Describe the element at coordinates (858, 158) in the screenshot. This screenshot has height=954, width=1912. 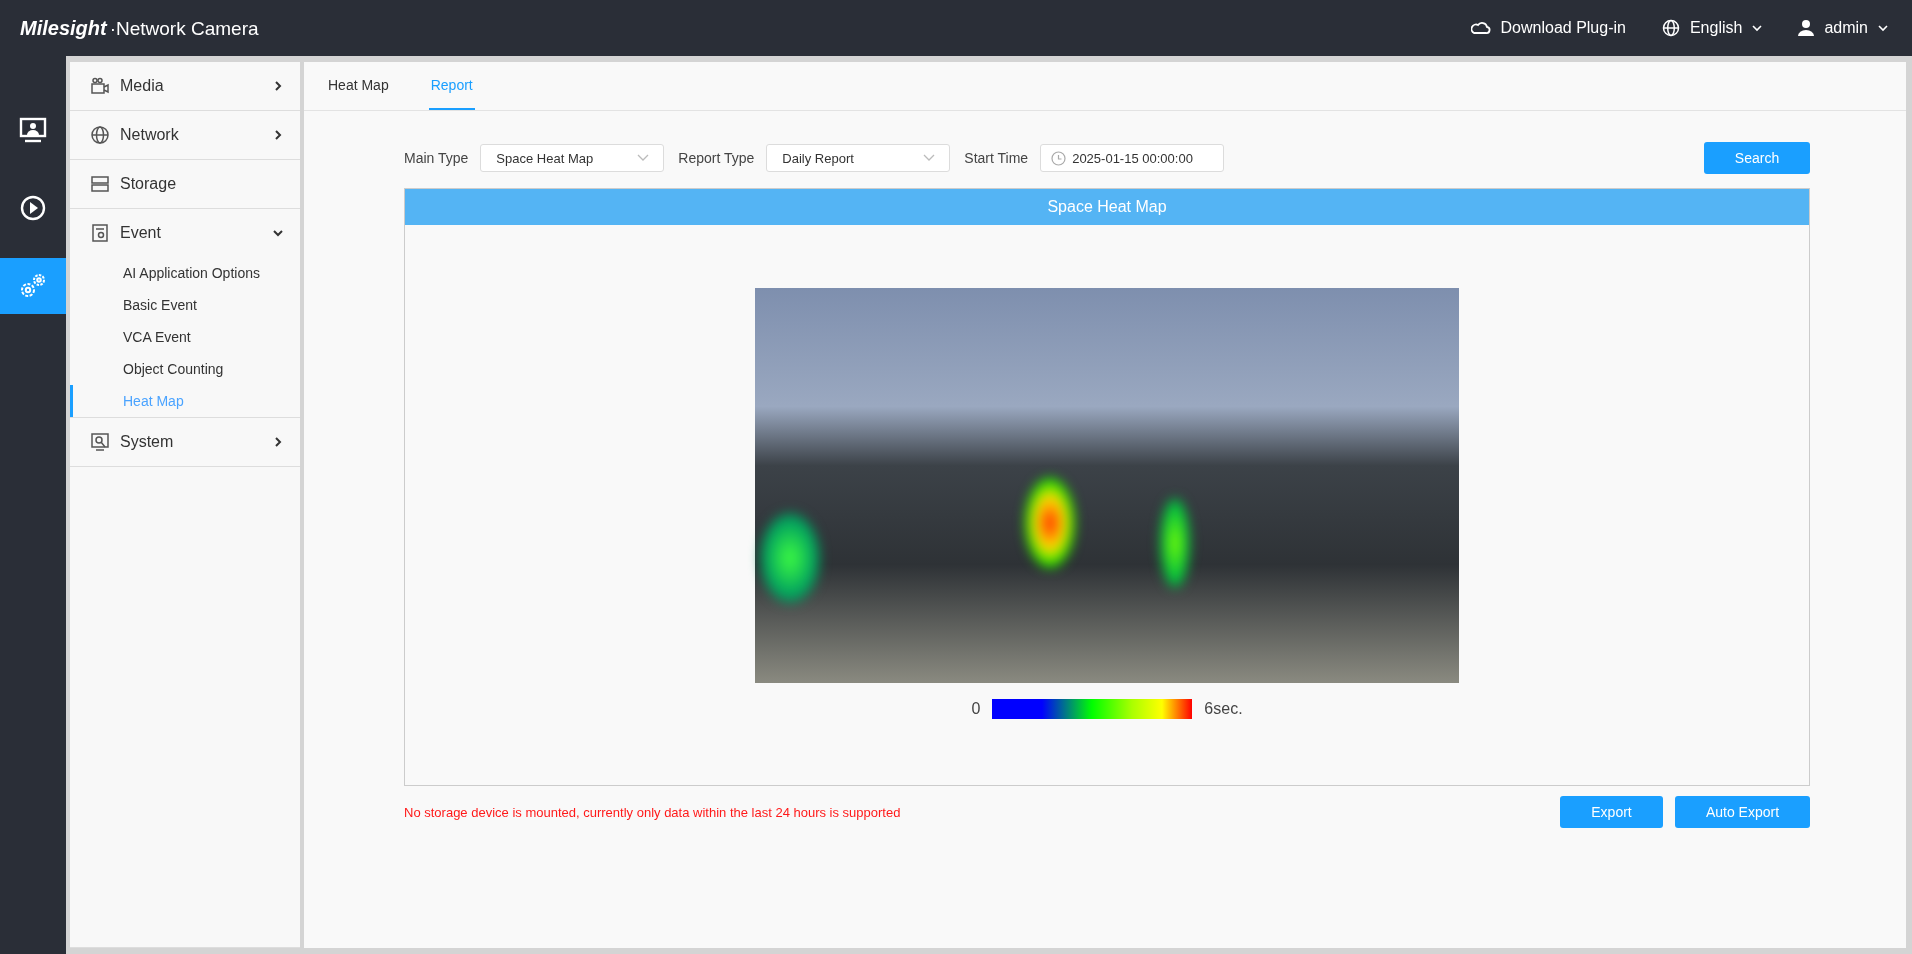
I see `report-type-dropdown: Daily Report` at that location.